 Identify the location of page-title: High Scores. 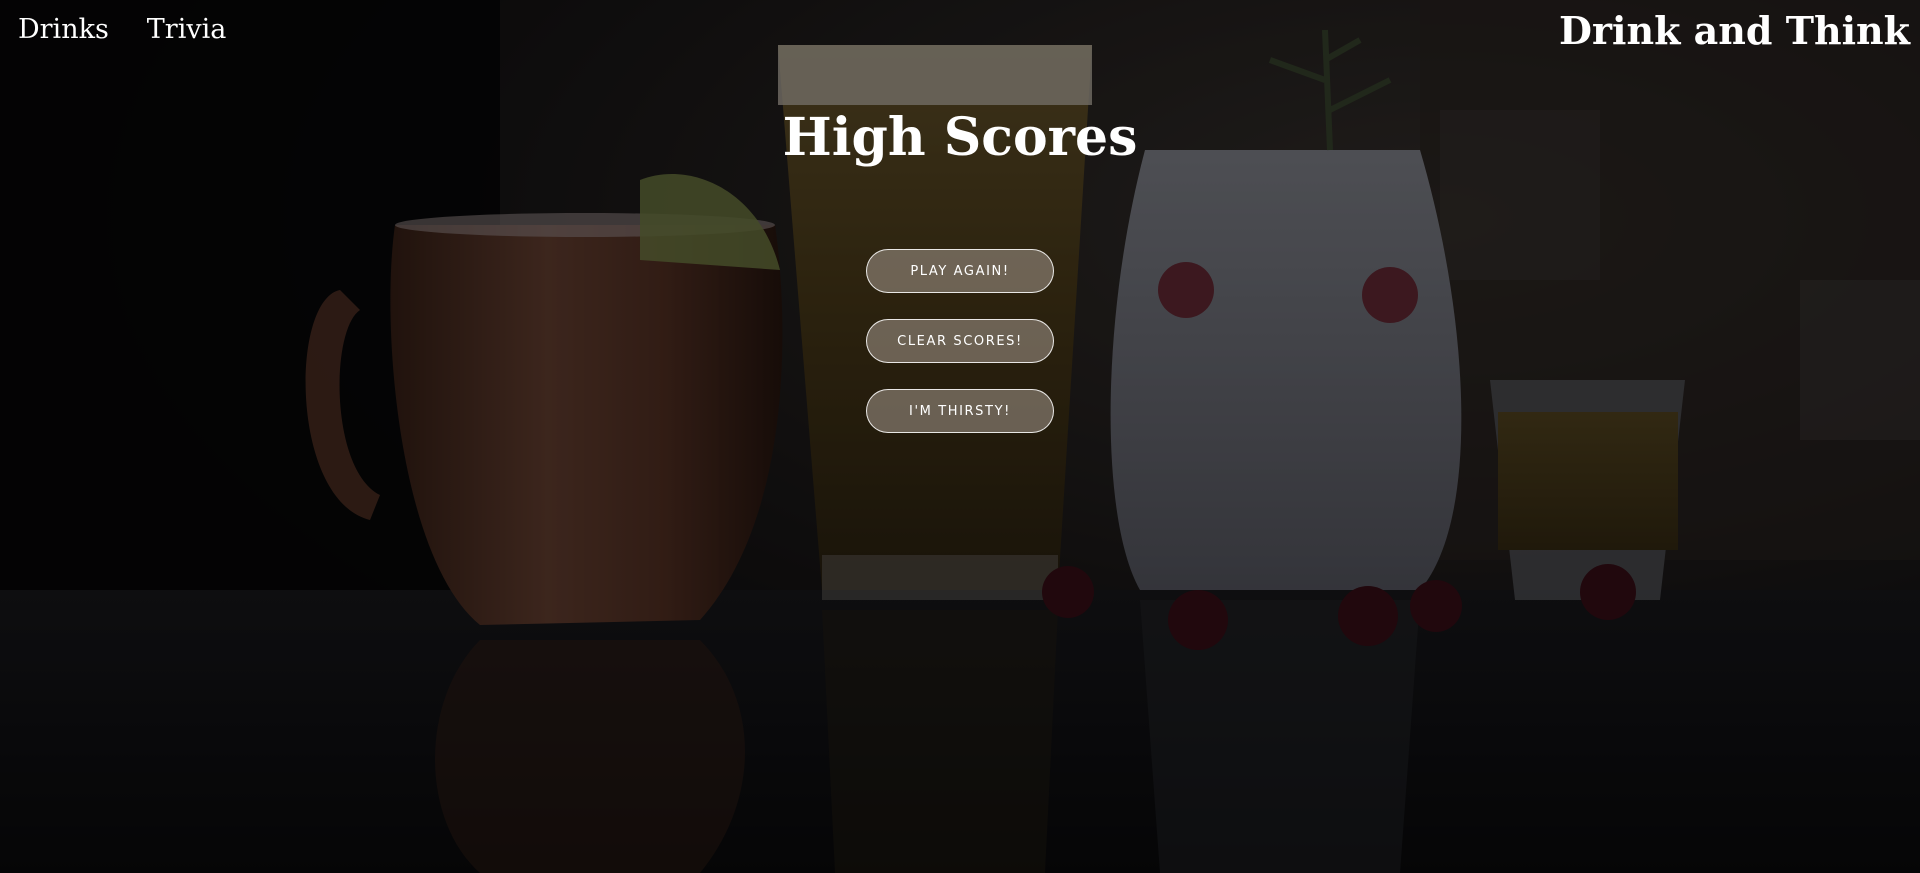
(960, 137).